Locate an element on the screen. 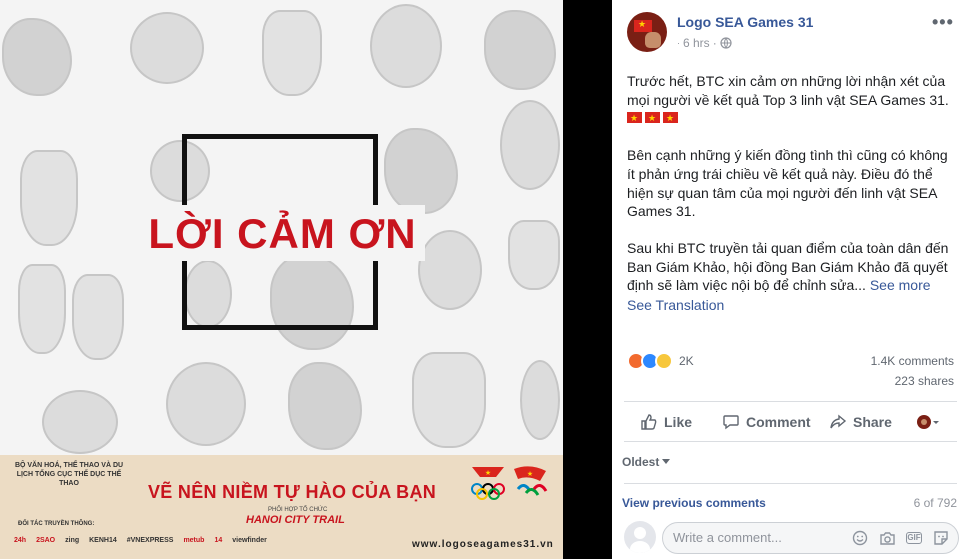 The image size is (969, 559). star-icon: ★ is located at coordinates (642, 24).